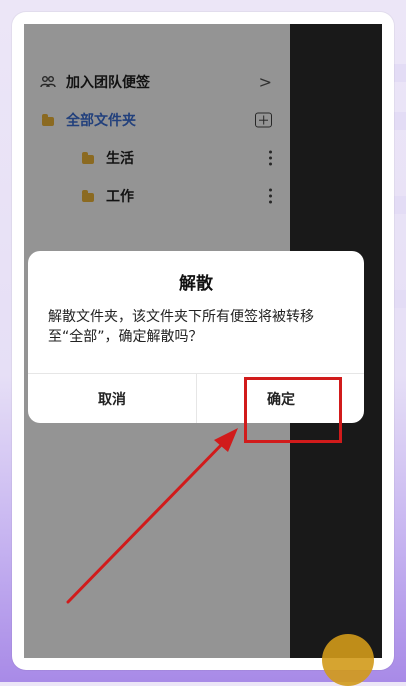 Image resolution: width=406 pixels, height=686 pixels. What do you see at coordinates (196, 284) in the screenshot?
I see `dialog-title: 解散` at bounding box center [196, 284].